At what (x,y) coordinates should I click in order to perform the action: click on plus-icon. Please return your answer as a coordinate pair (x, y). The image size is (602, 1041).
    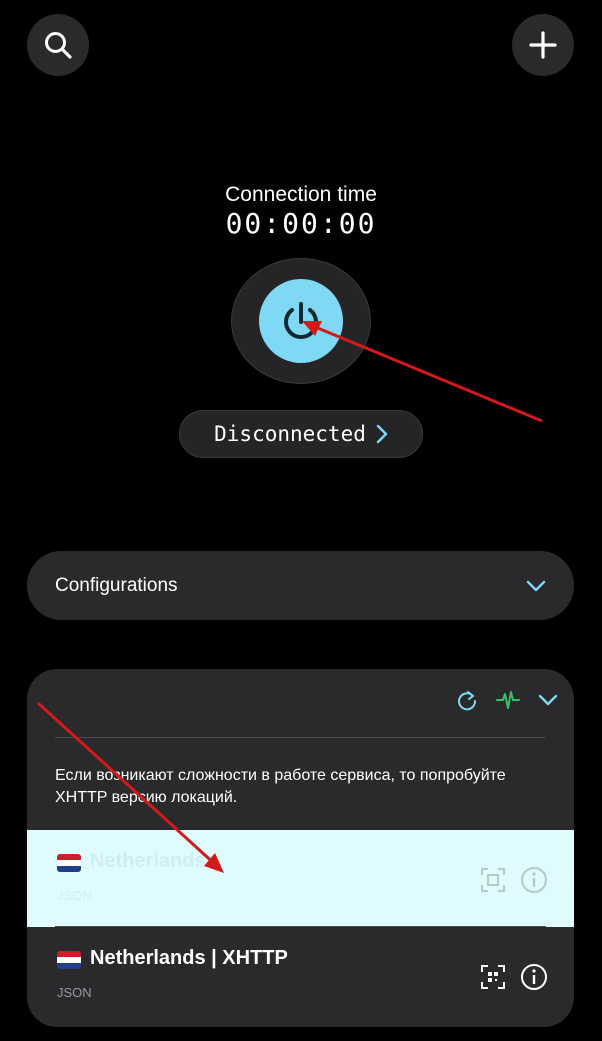
    Looking at the image, I should click on (543, 45).